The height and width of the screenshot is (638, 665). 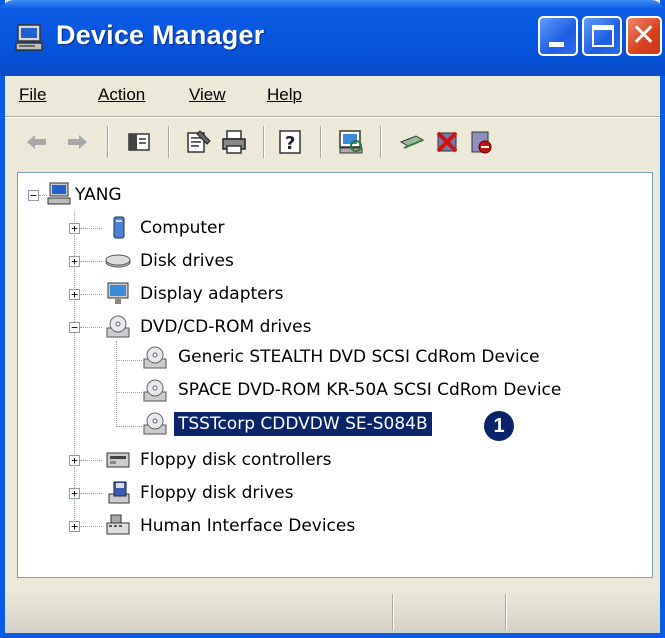 I want to click on device-tsstcorp-cddvdw: TSSTcorp CDDVDW SE-S084B, so click(x=303, y=424).